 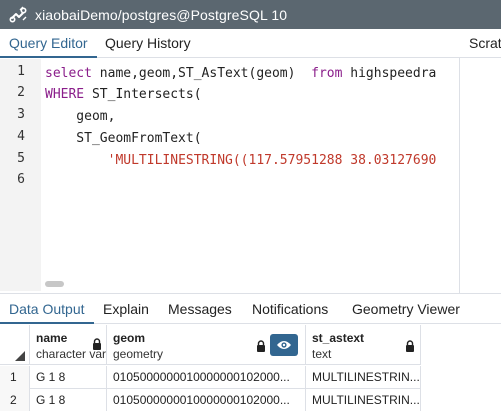 What do you see at coordinates (389, 73) in the screenshot?
I see `code-table: highspeedra` at bounding box center [389, 73].